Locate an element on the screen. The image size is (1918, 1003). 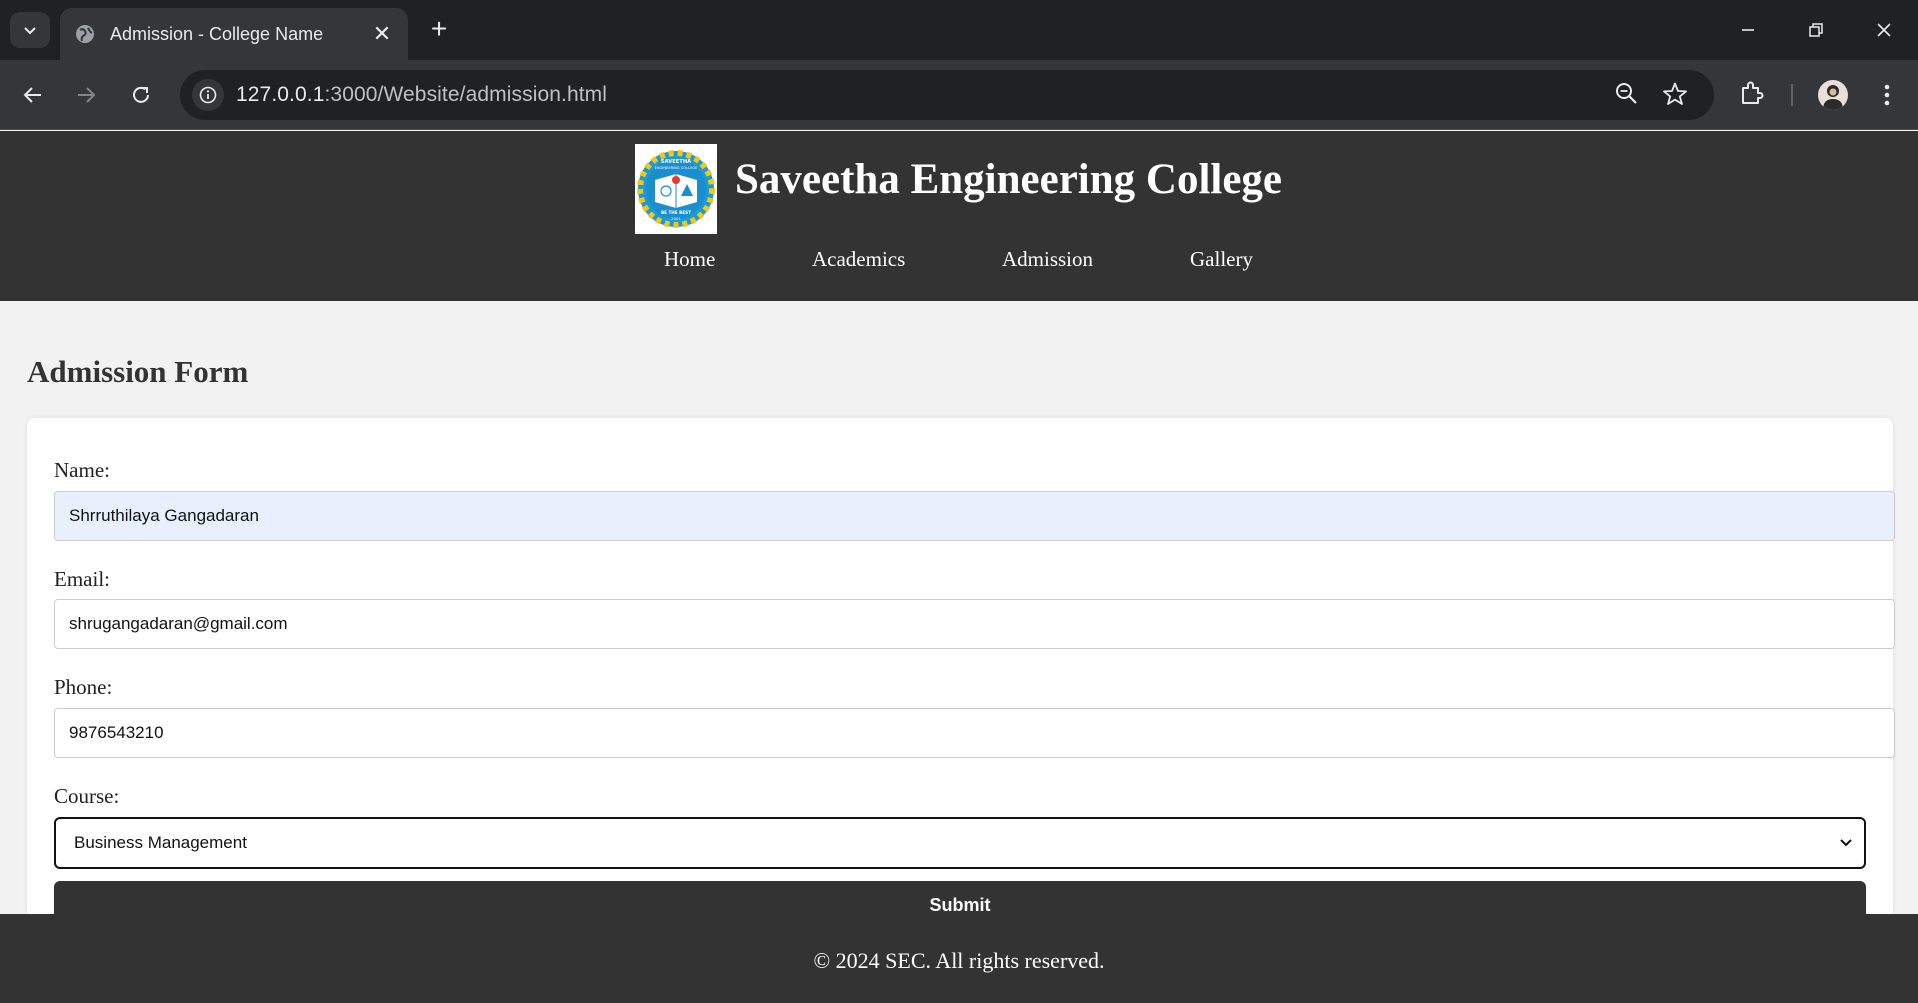
footer-copyright: © 2024 SEC. All rights reserved. is located at coordinates (959, 960).